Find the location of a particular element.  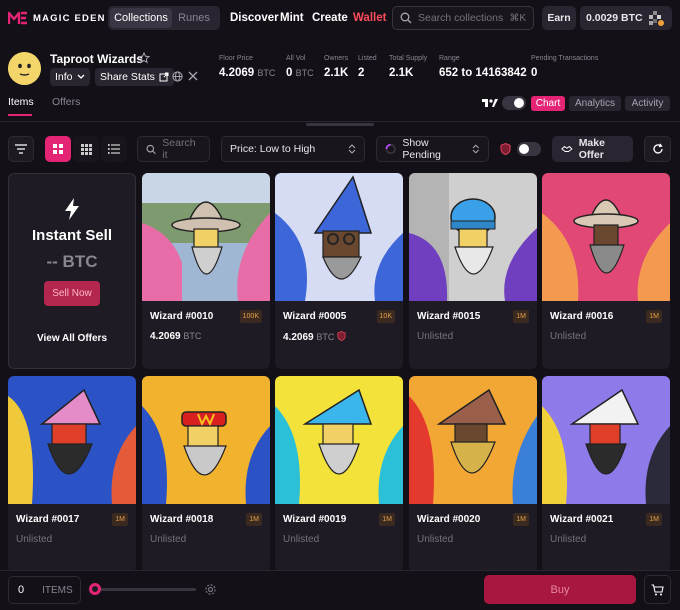

show-pending-select: Show Pending is located at coordinates (432, 149).